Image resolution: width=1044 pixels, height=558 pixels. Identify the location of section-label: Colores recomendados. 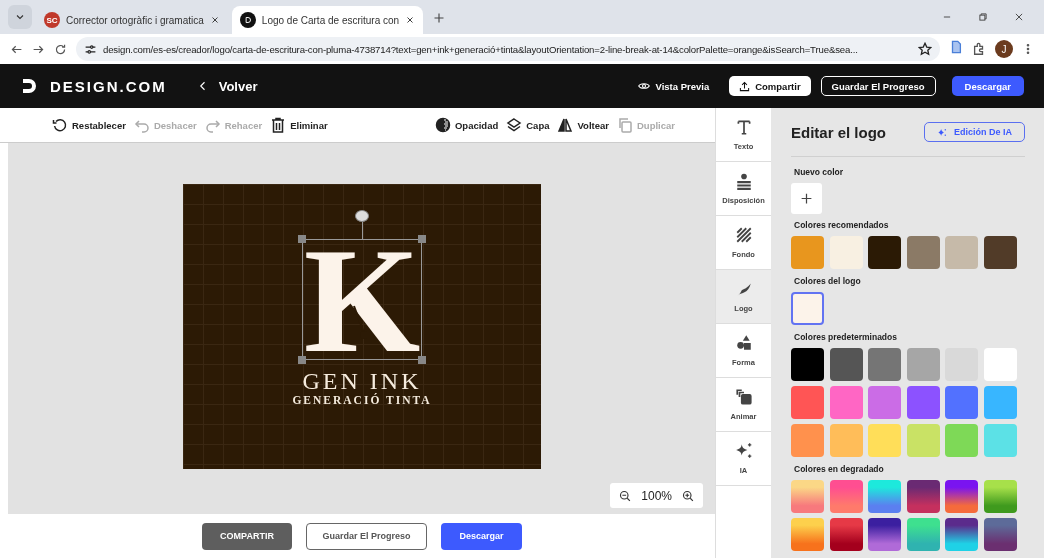
(842, 225).